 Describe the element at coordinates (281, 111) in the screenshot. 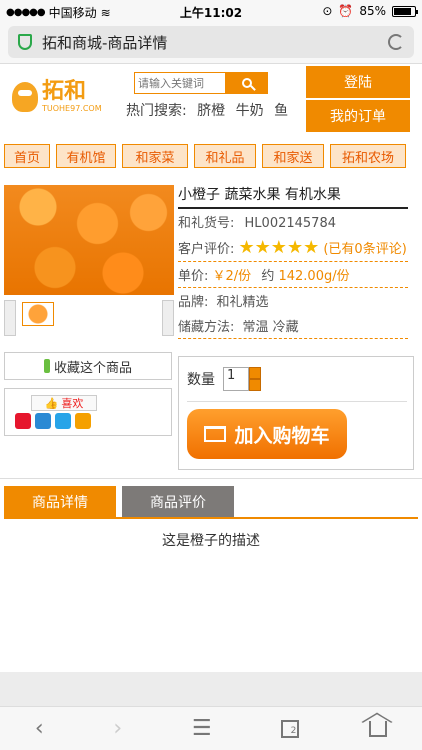

I see `hot-search-term: 鱼` at that location.